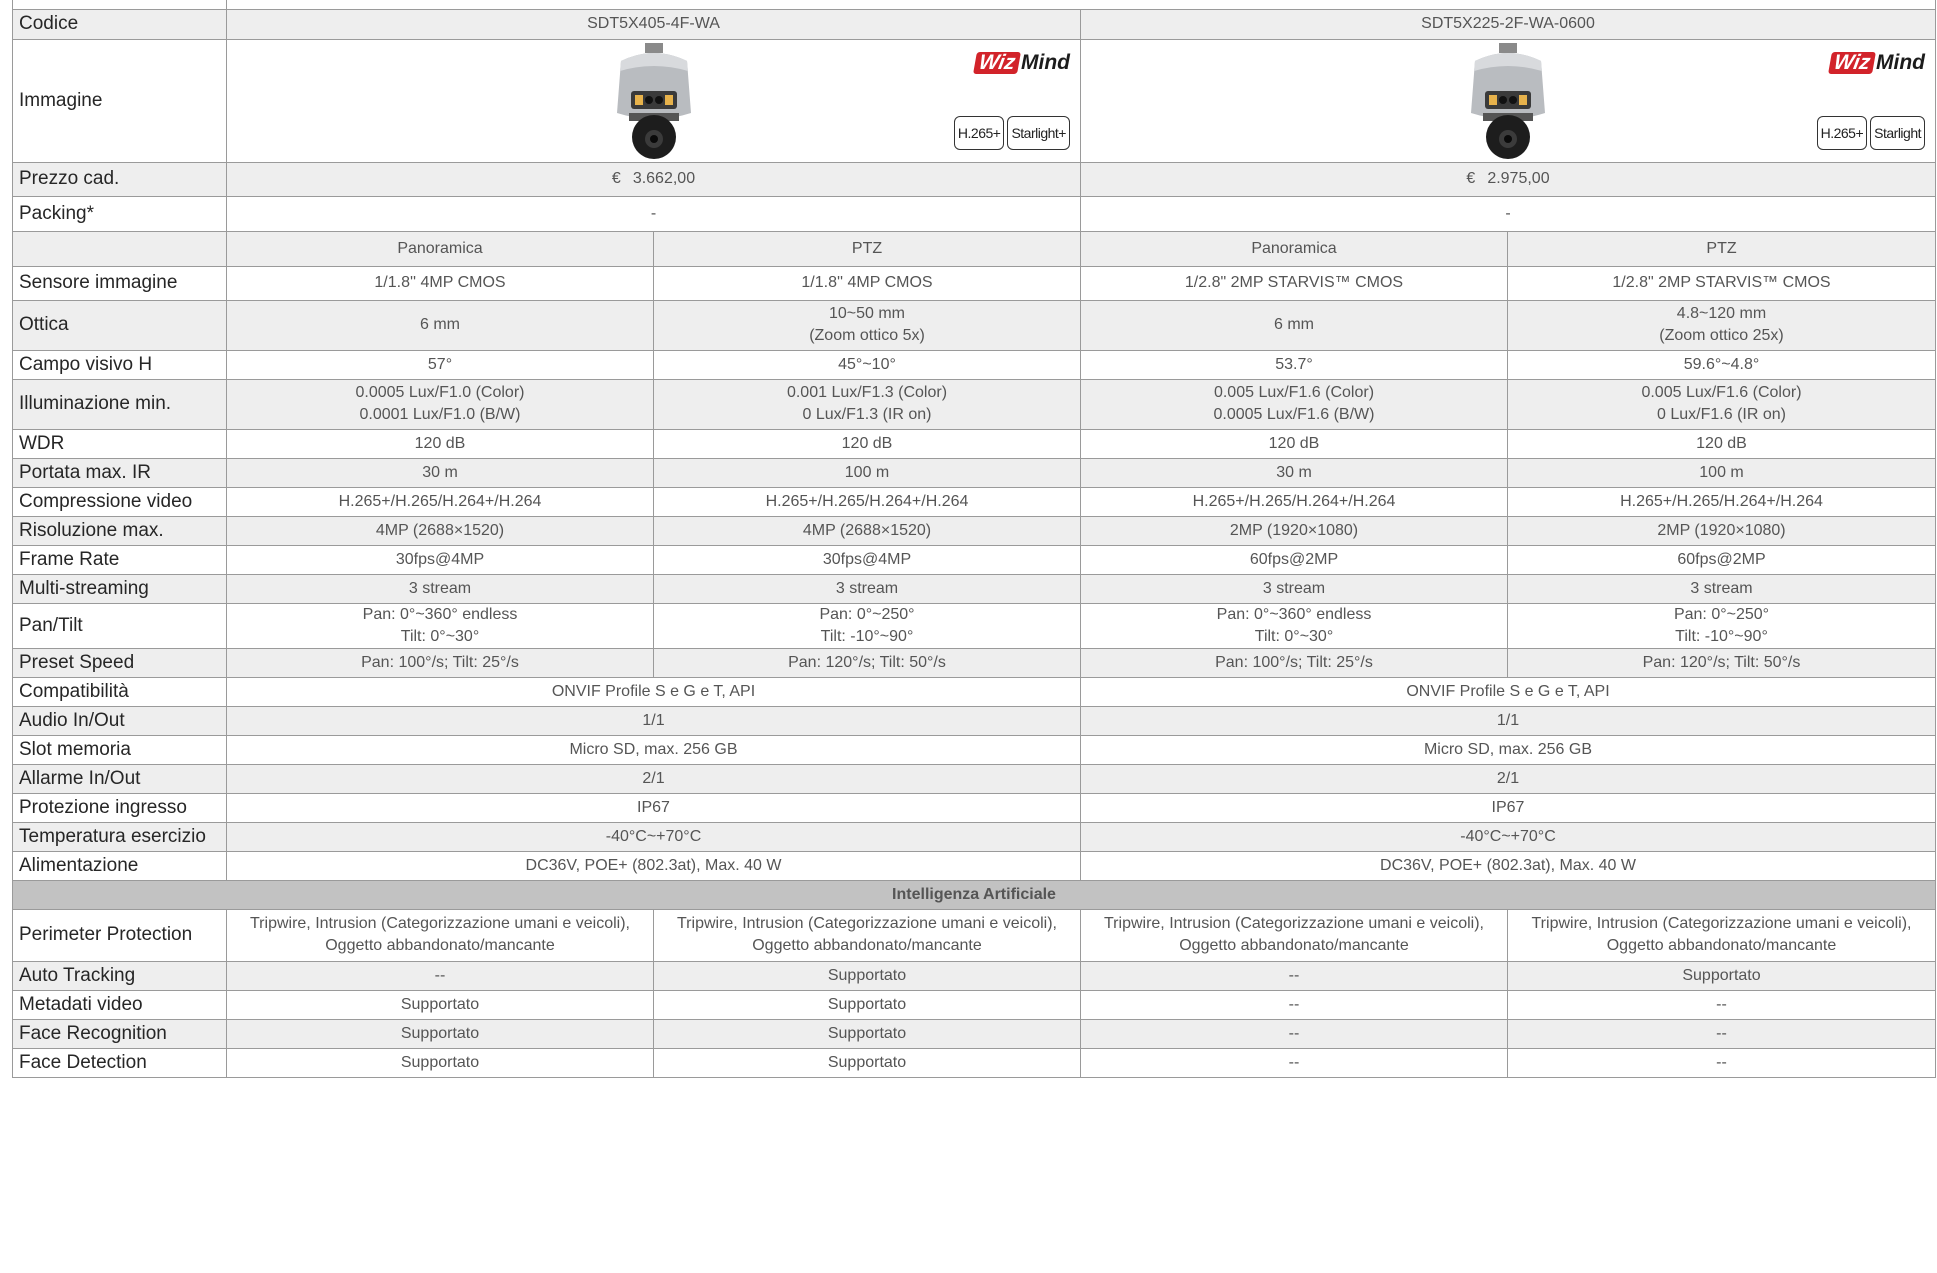 This screenshot has width=1937, height=1273. I want to click on product-image-cell-1: Wiz Mind H.265+ Starlight+, so click(653, 100).